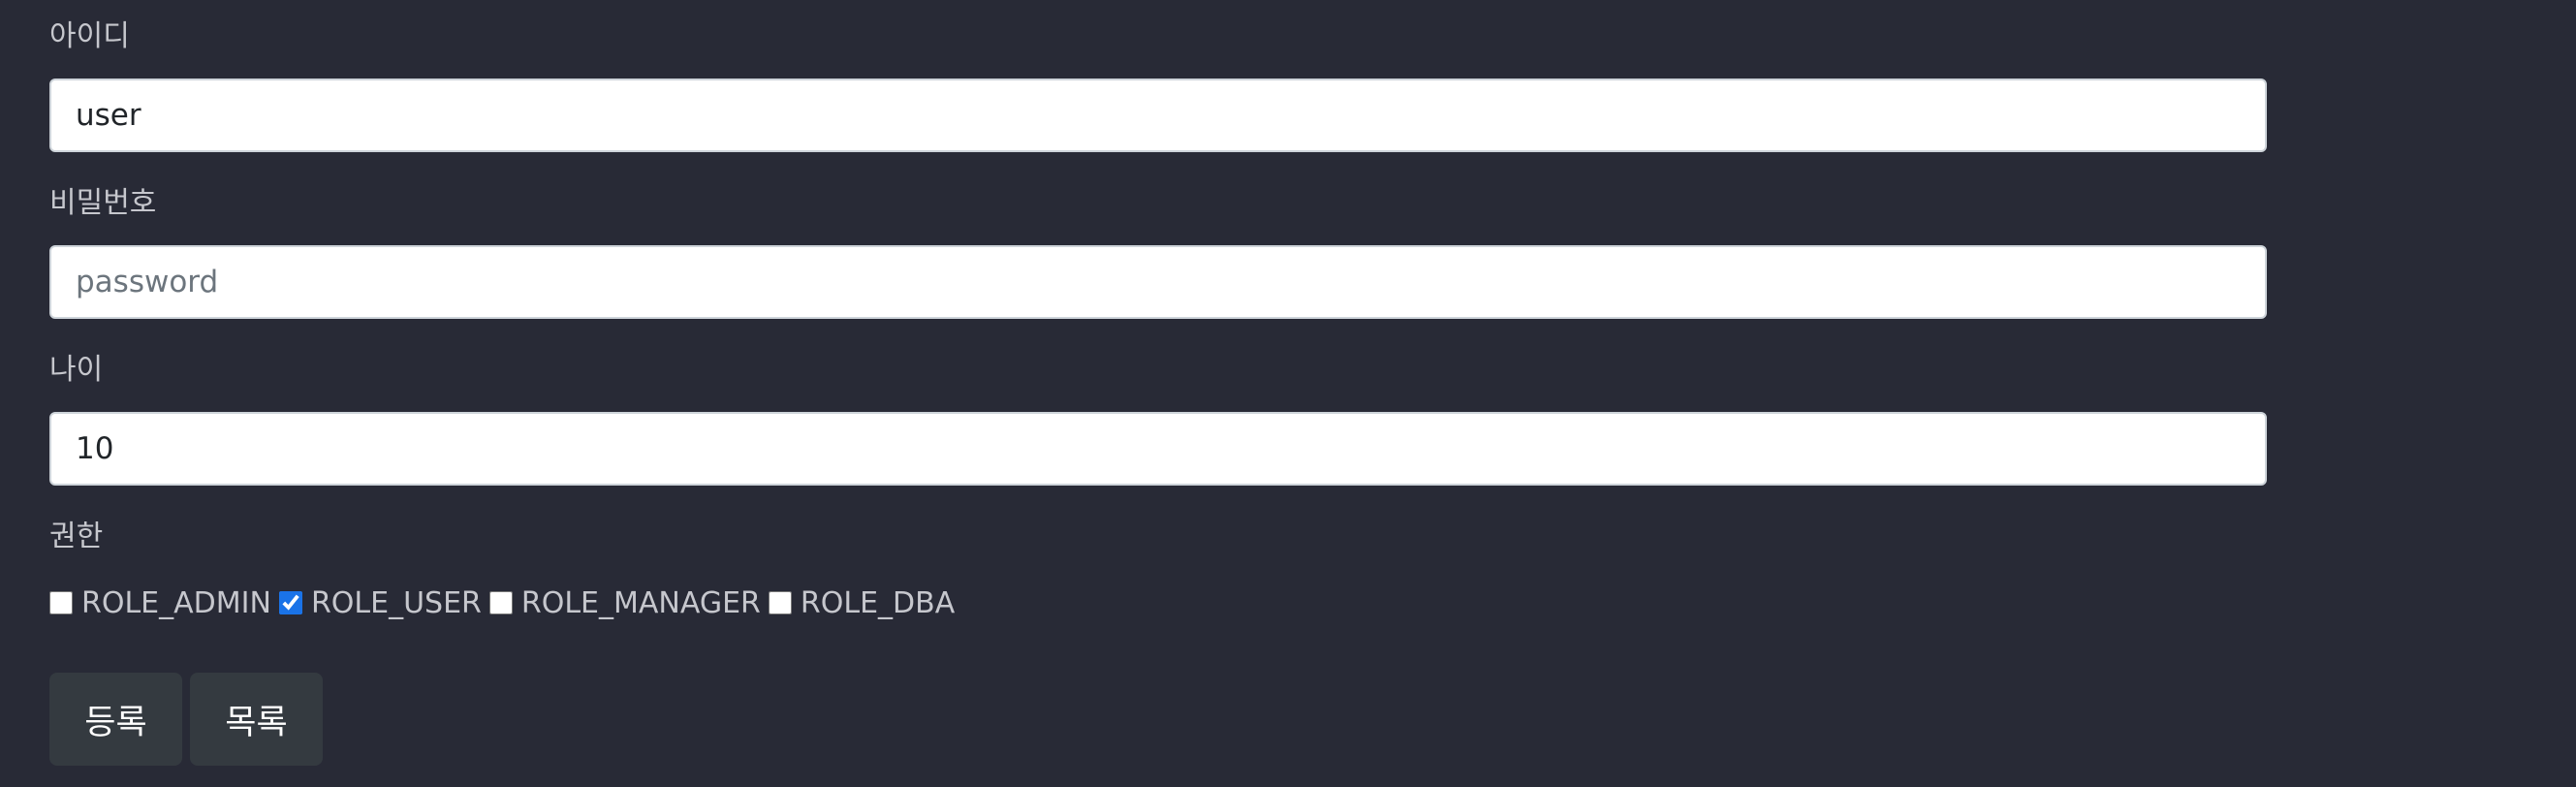 The width and height of the screenshot is (2576, 787). What do you see at coordinates (61, 603) in the screenshot?
I see `role-admin-checkbox` at bounding box center [61, 603].